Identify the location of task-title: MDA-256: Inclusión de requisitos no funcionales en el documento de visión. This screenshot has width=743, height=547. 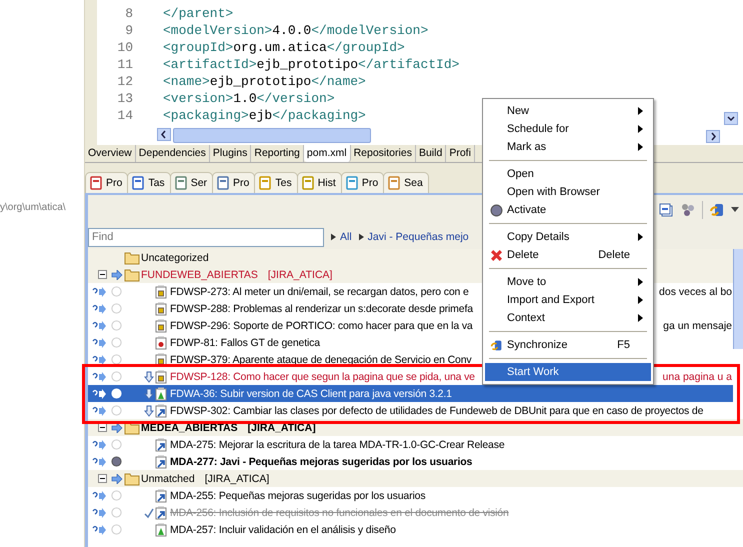
(339, 512).